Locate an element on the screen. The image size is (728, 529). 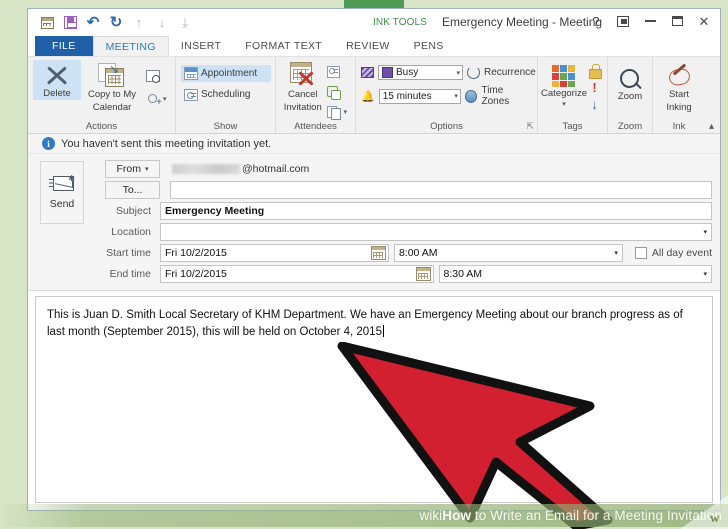
delete-button: Delete is located at coordinates (57, 80).